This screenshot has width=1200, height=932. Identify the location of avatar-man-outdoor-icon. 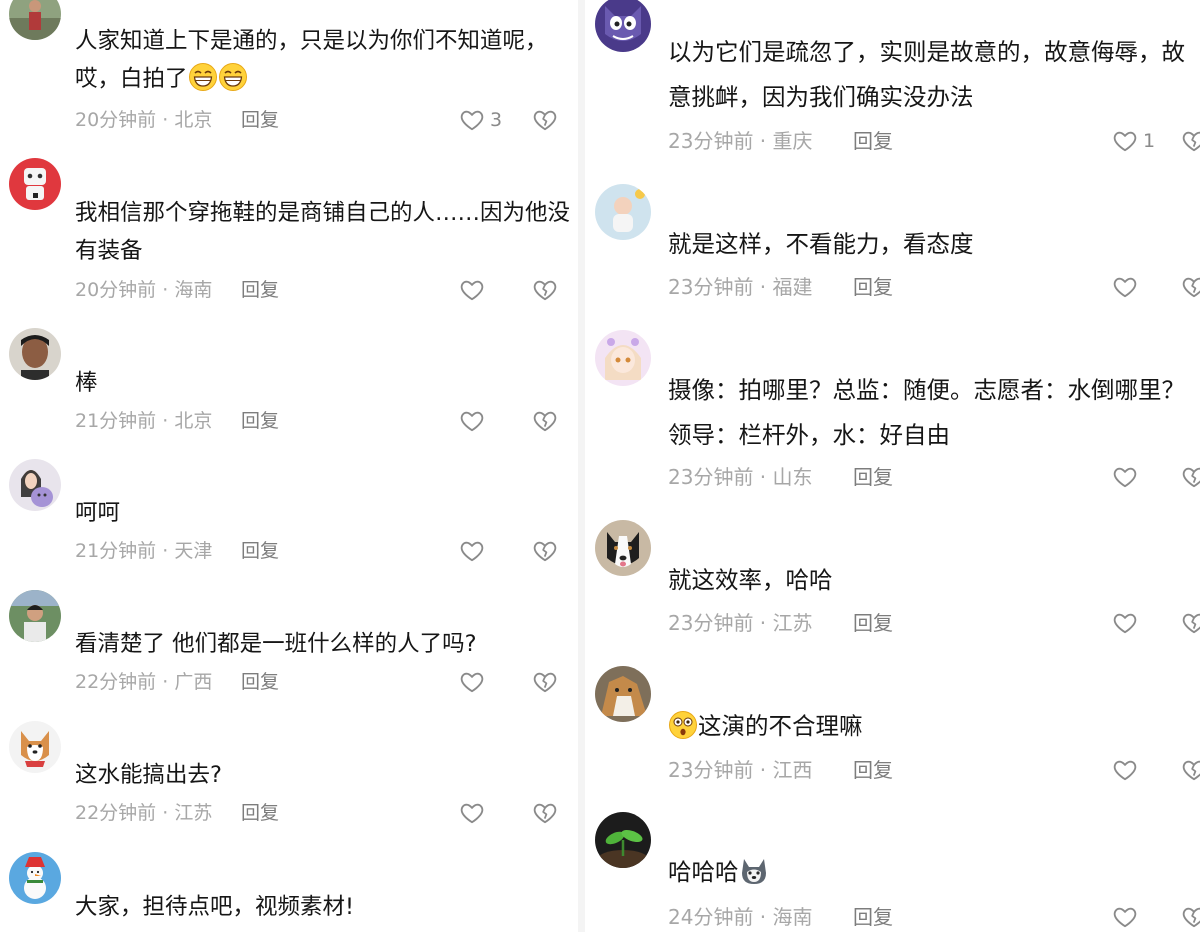
(35, 616).